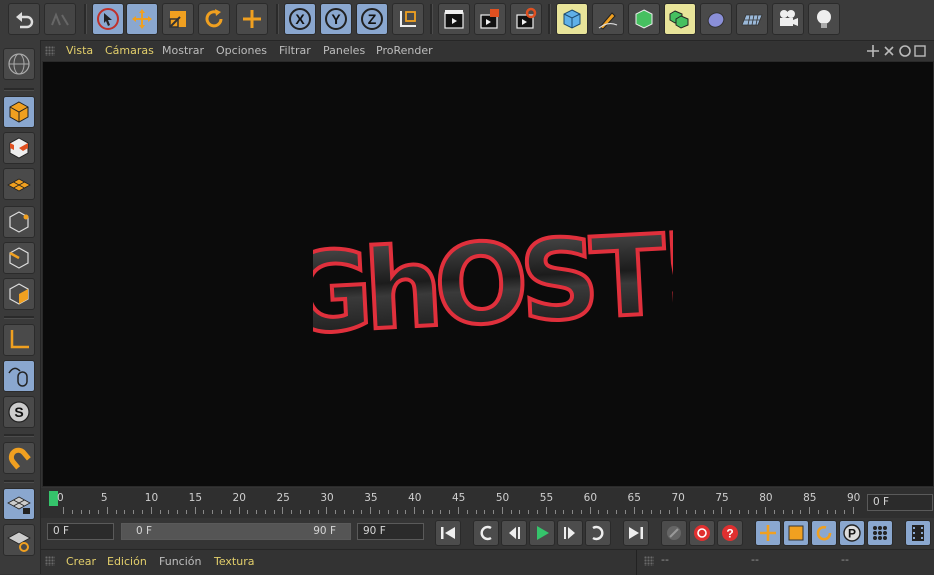 This screenshot has width=934, height=575. Describe the element at coordinates (448, 533) in the screenshot. I see `go-to-start-button` at that location.